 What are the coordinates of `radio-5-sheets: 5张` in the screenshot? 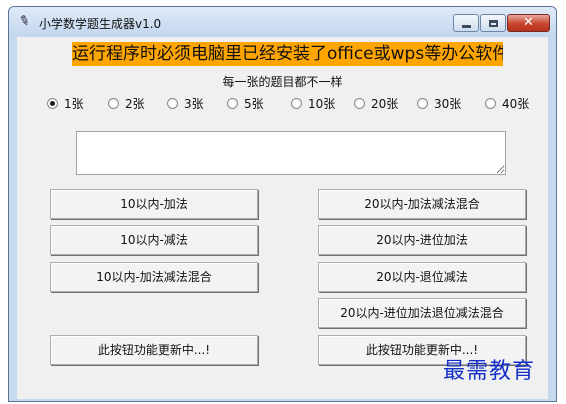 It's located at (245, 103).